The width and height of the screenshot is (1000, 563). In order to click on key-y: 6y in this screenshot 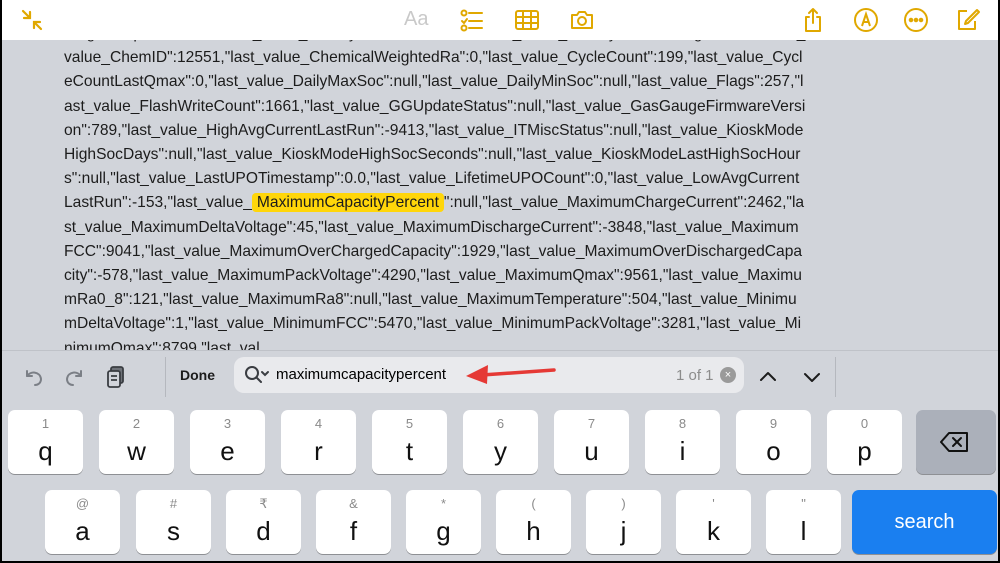, I will do `click(500, 442)`.